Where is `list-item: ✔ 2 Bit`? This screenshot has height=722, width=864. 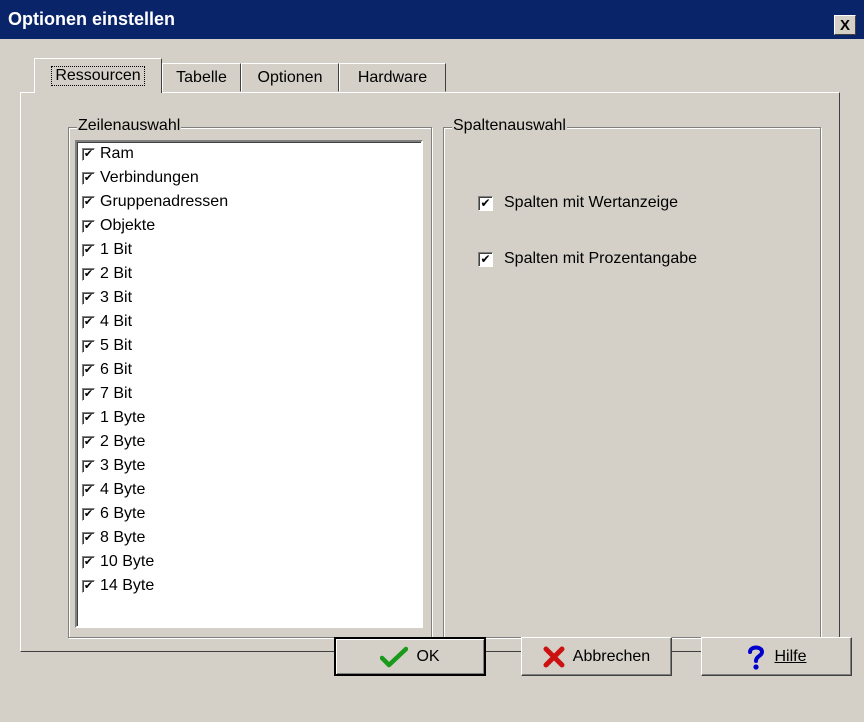 list-item: ✔ 2 Bit is located at coordinates (107, 274).